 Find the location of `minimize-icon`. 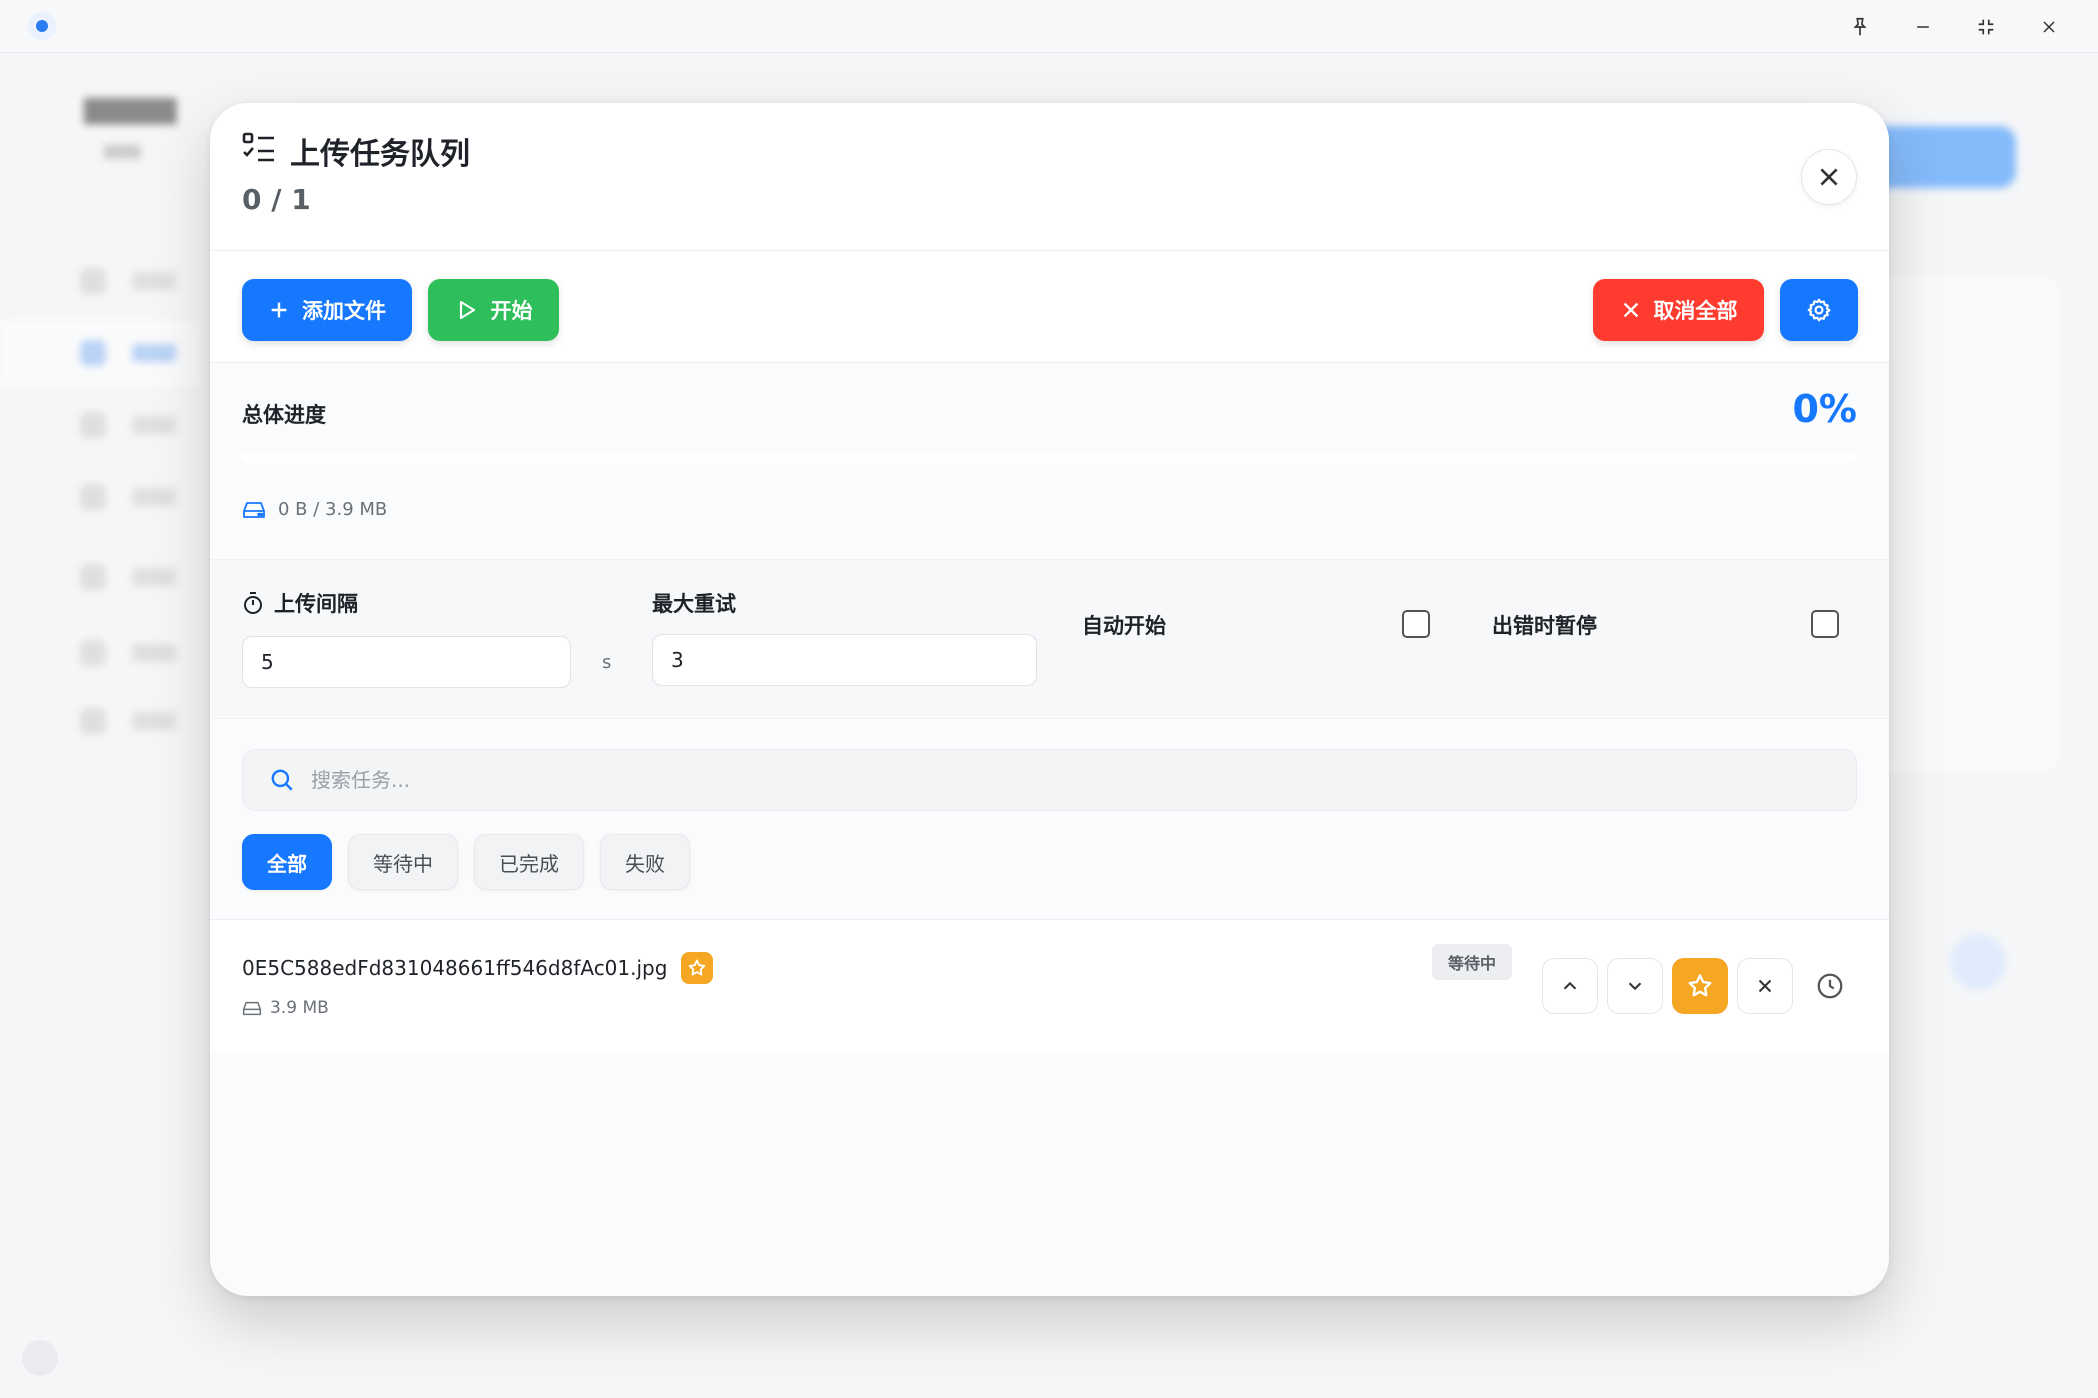

minimize-icon is located at coordinates (1923, 27).